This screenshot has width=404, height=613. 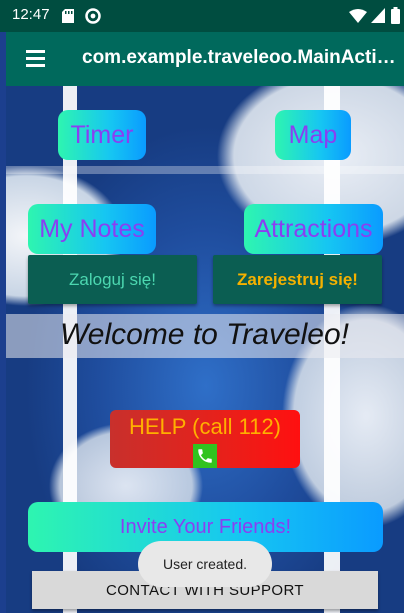 I want to click on sd-card-icon, so click(x=68, y=18).